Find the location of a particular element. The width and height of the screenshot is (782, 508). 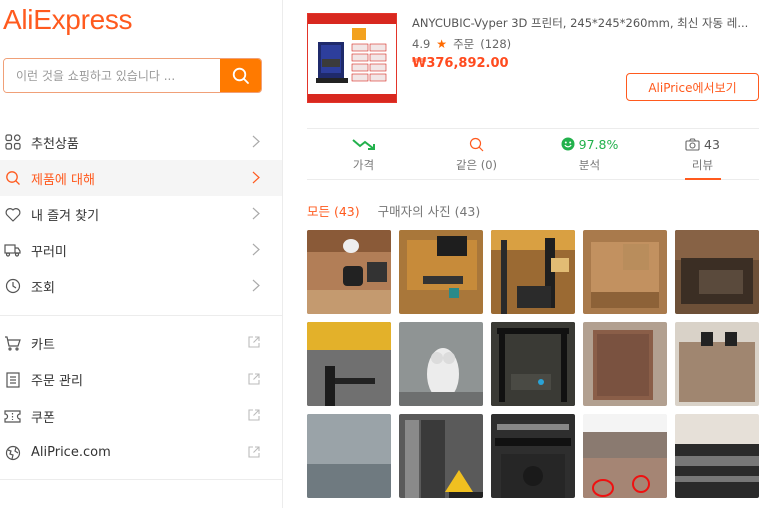

menu-item-label: 조회 is located at coordinates (43, 288).